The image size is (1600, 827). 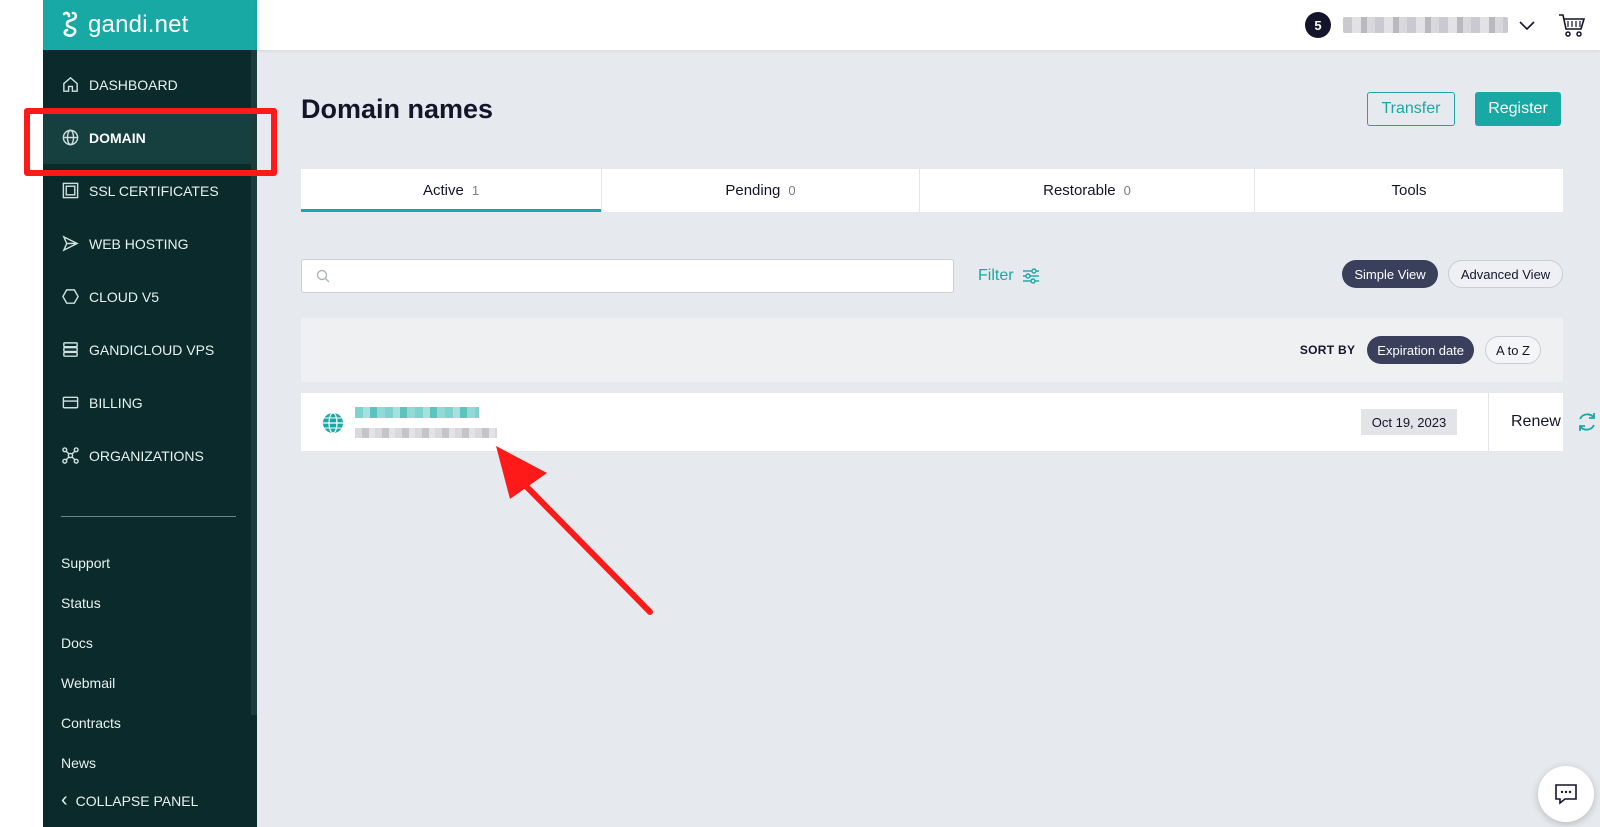 I want to click on search-box, so click(x=627, y=276).